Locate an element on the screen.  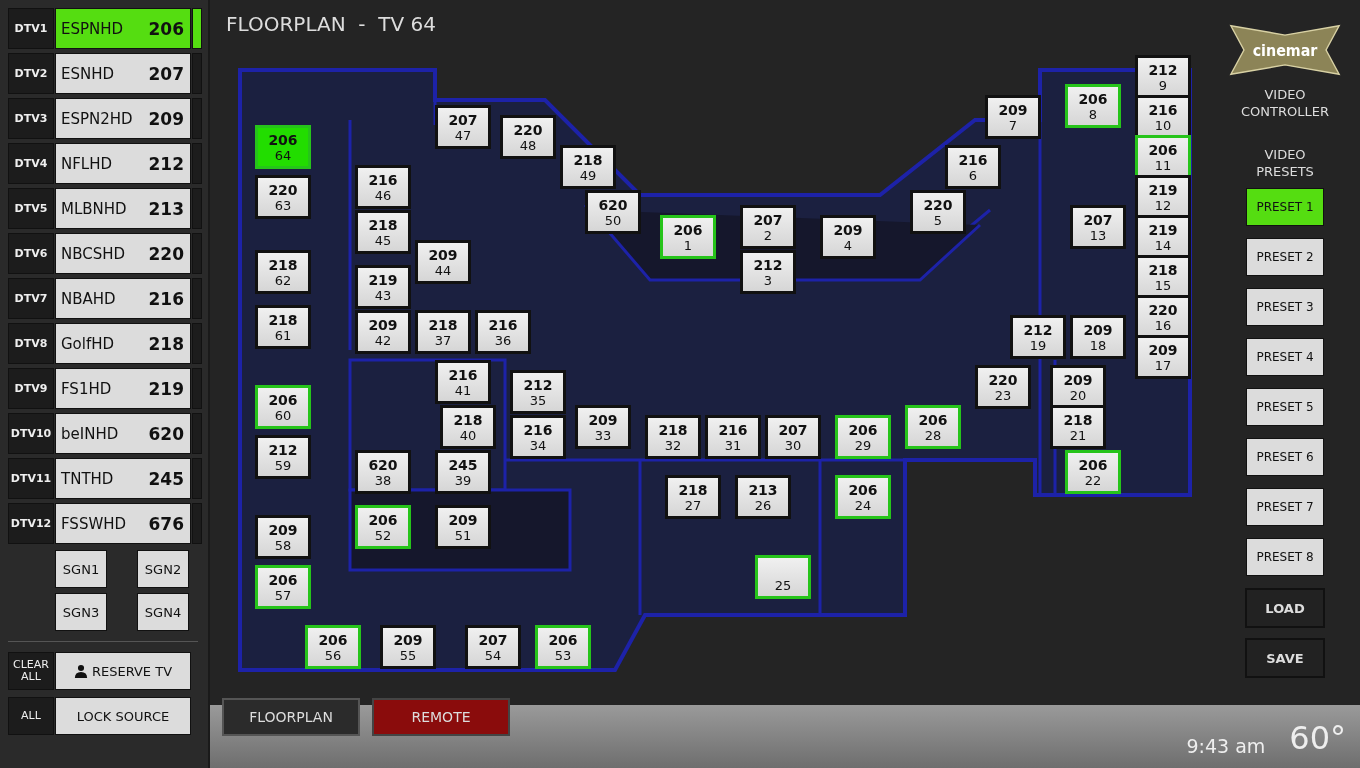
tv-tile: 209 33 is located at coordinates (603, 427).